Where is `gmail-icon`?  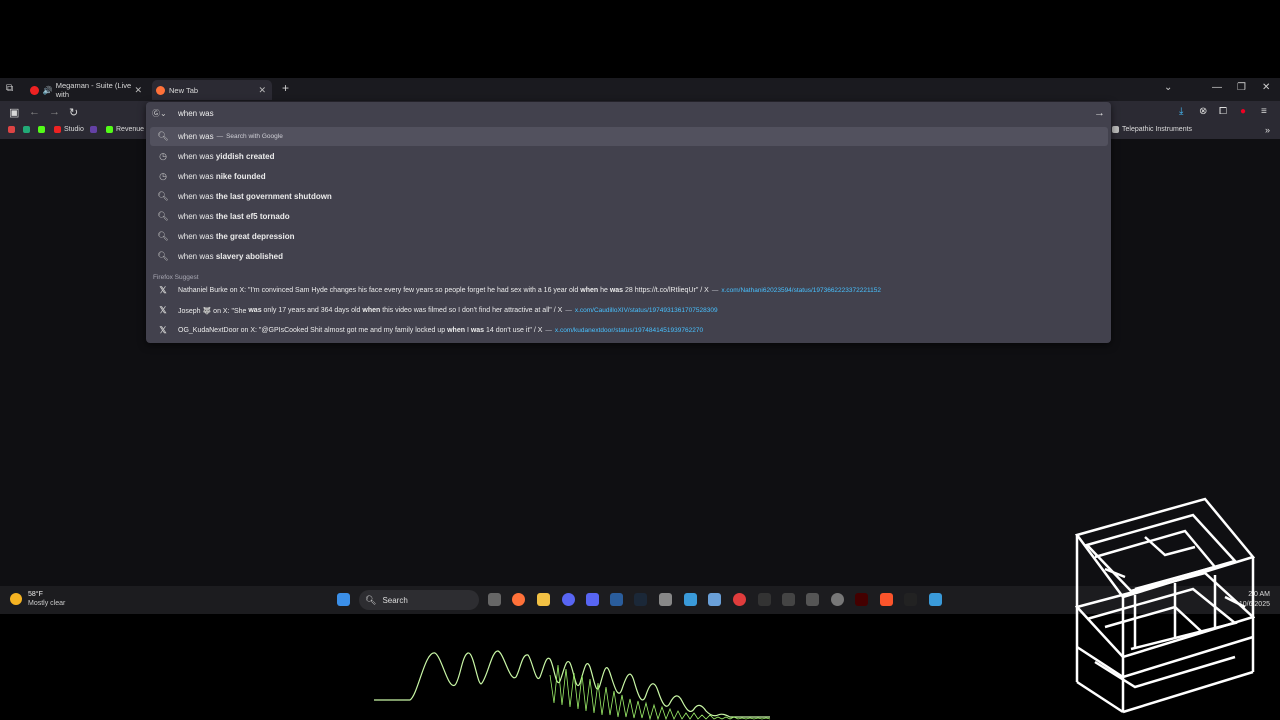 gmail-icon is located at coordinates (11, 129).